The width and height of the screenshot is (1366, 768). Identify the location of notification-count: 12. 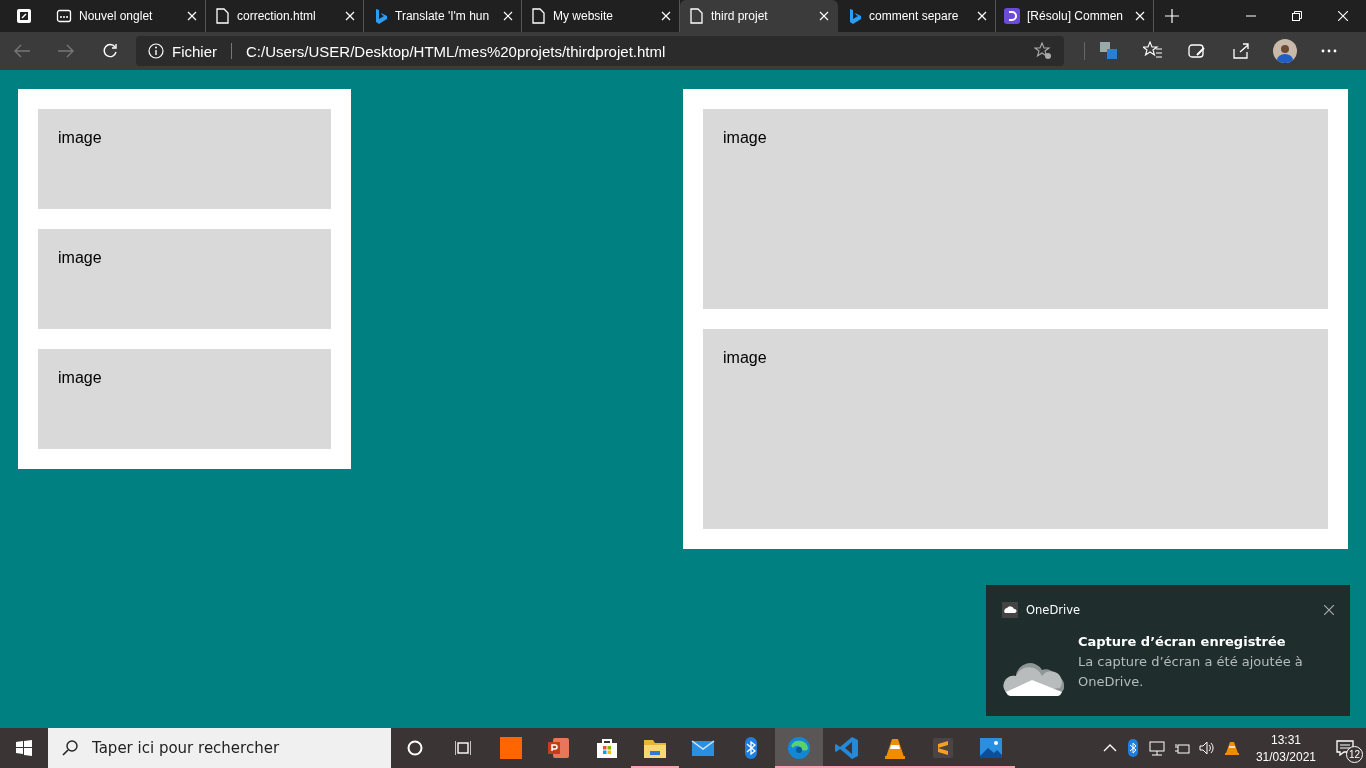
(1354, 754).